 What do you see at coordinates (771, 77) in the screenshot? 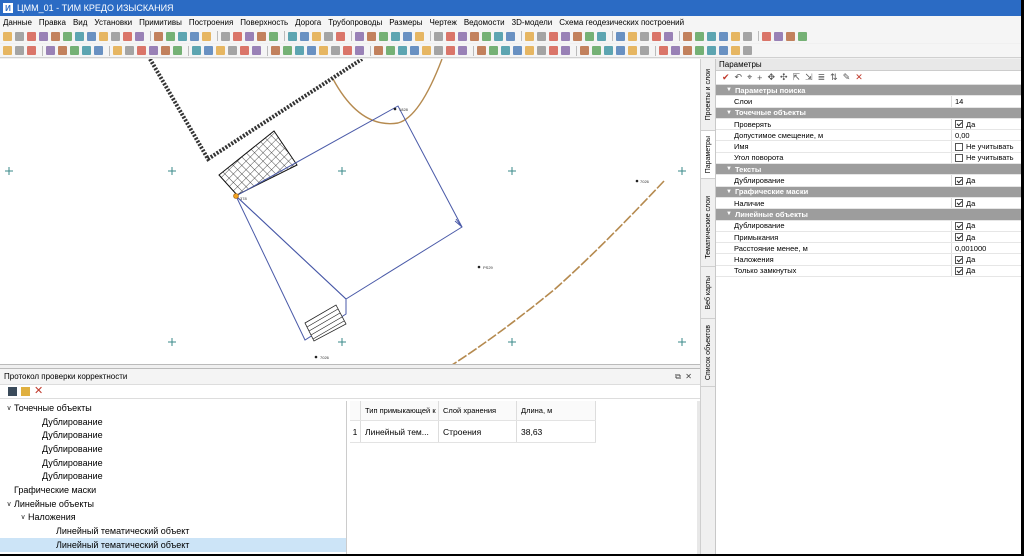
I see `move-icon: ✥` at bounding box center [771, 77].